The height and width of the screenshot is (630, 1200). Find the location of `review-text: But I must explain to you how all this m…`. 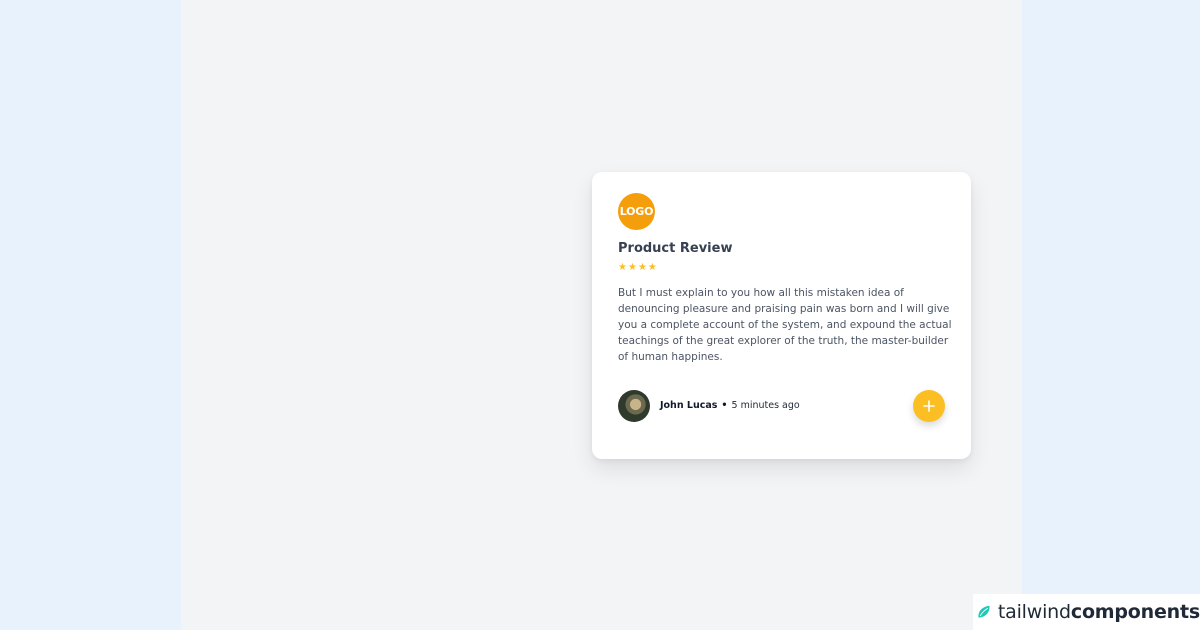

review-text: But I must explain to you how all this m… is located at coordinates (785, 325).